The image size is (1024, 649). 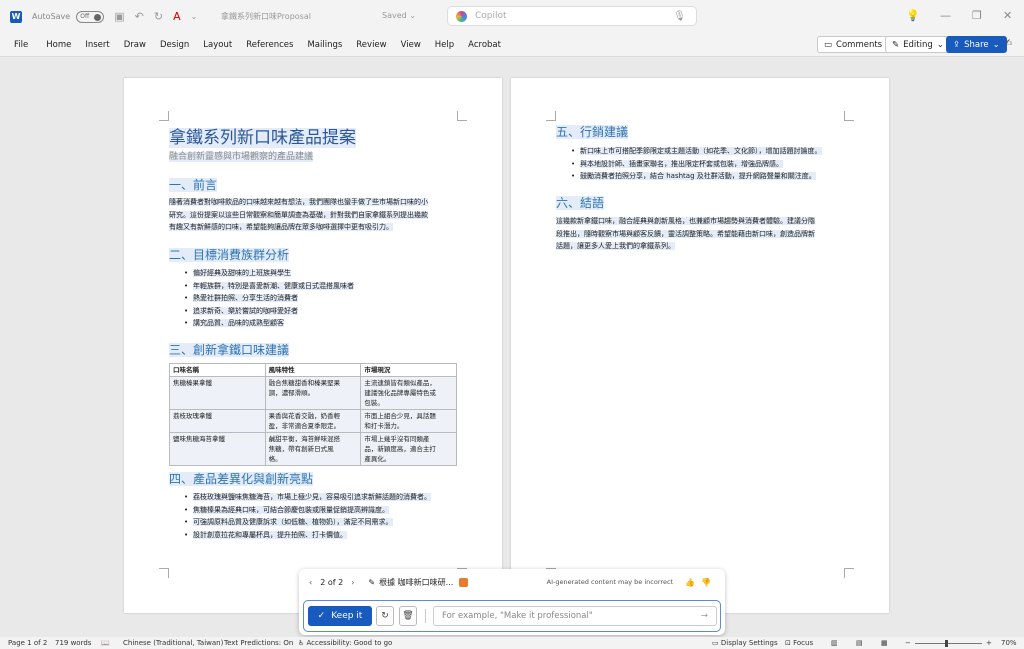 What do you see at coordinates (853, 44) in the screenshot?
I see `comments-button: ▭ Comments` at bounding box center [853, 44].